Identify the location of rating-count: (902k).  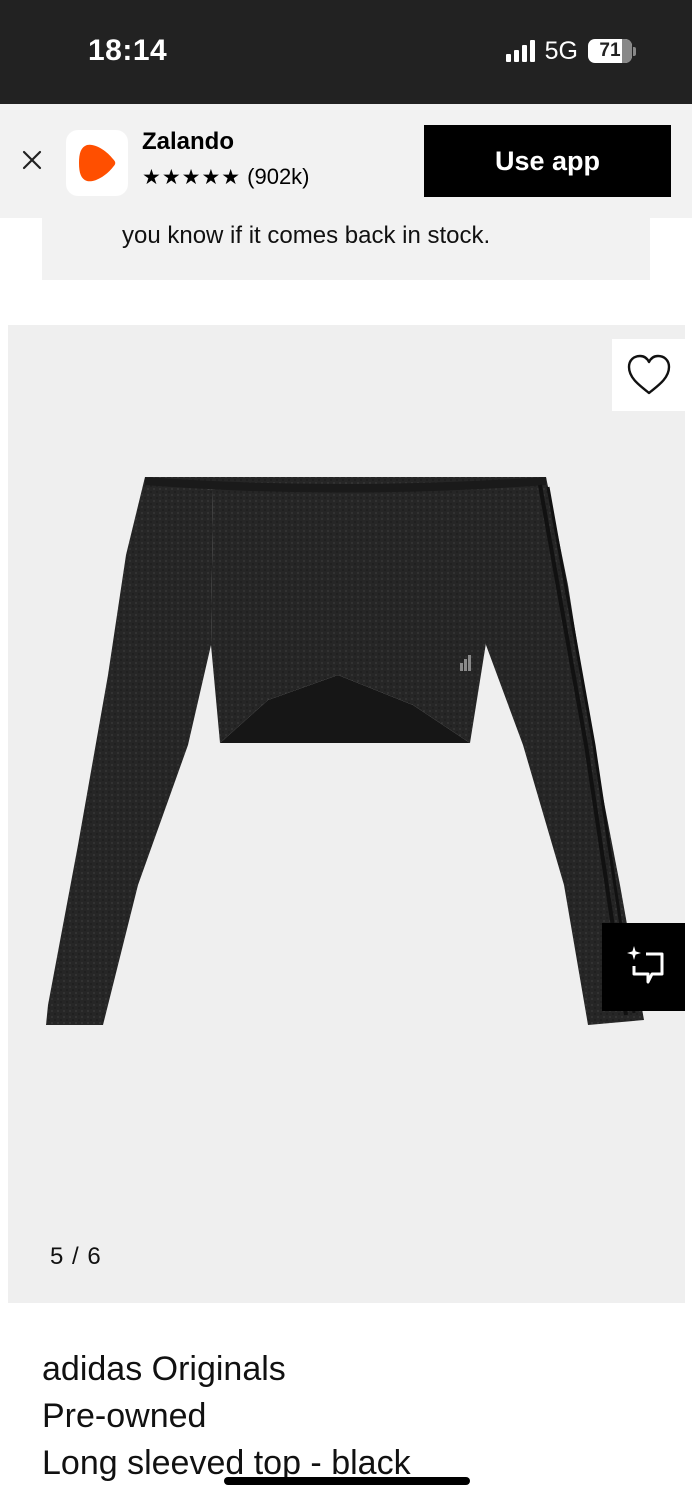
(278, 176).